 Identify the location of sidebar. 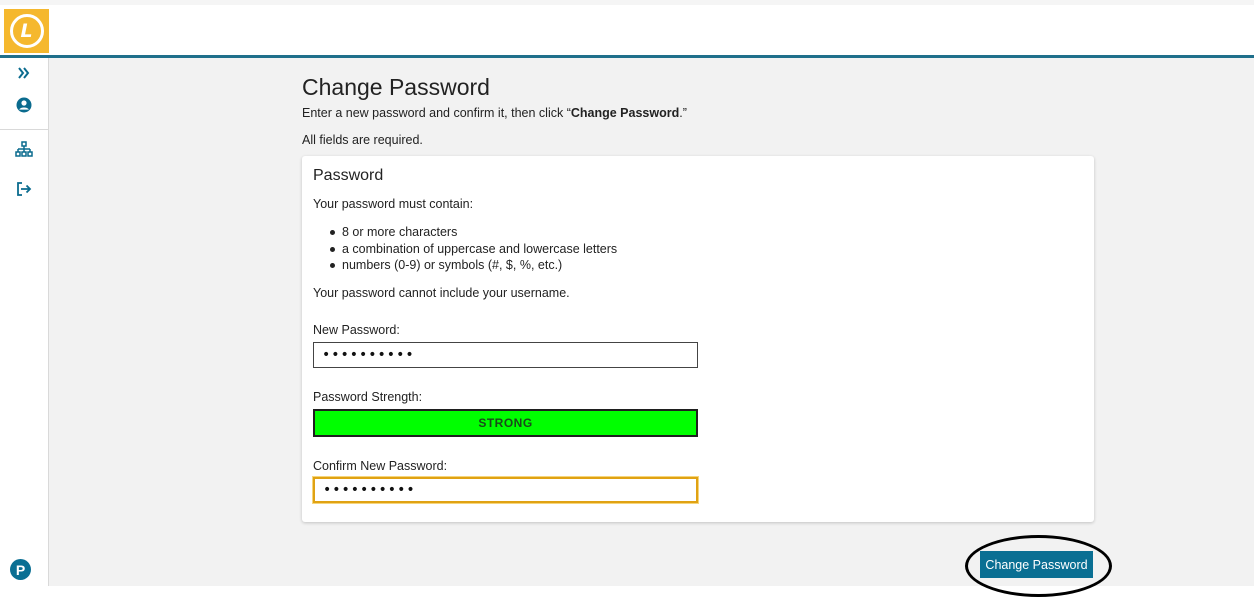
(24, 322).